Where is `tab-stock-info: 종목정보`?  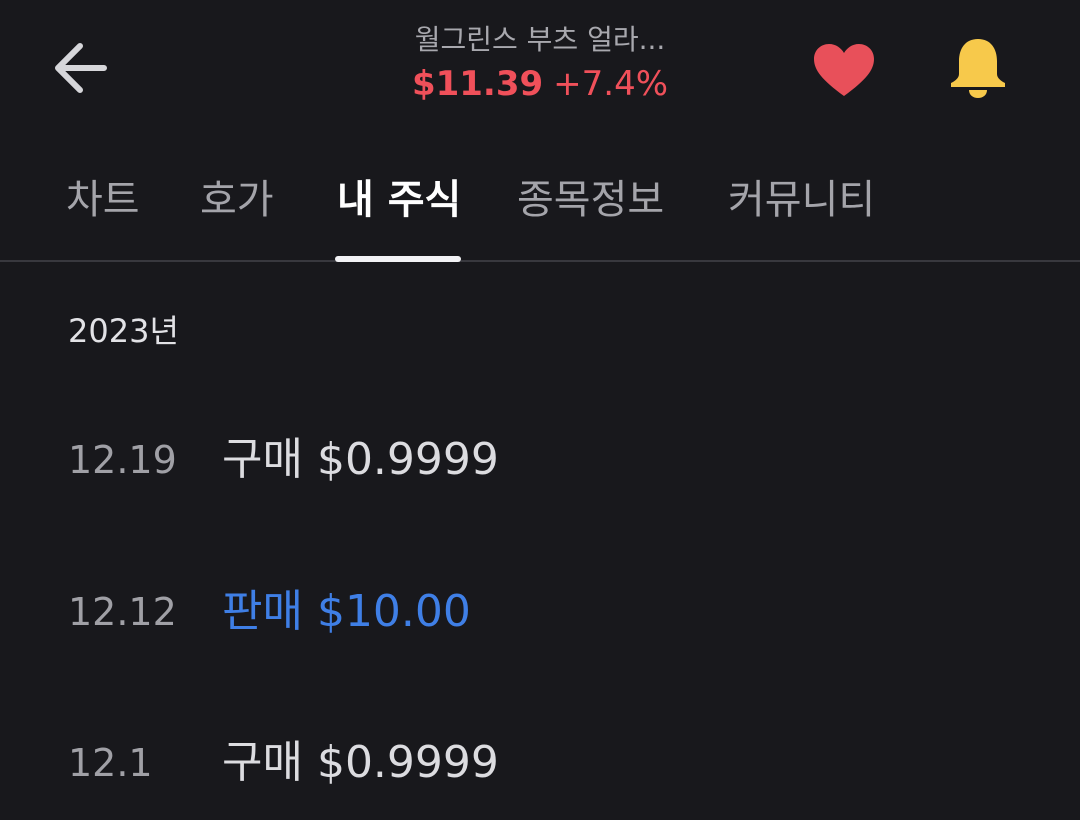 tab-stock-info: 종목정보 is located at coordinates (590, 200).